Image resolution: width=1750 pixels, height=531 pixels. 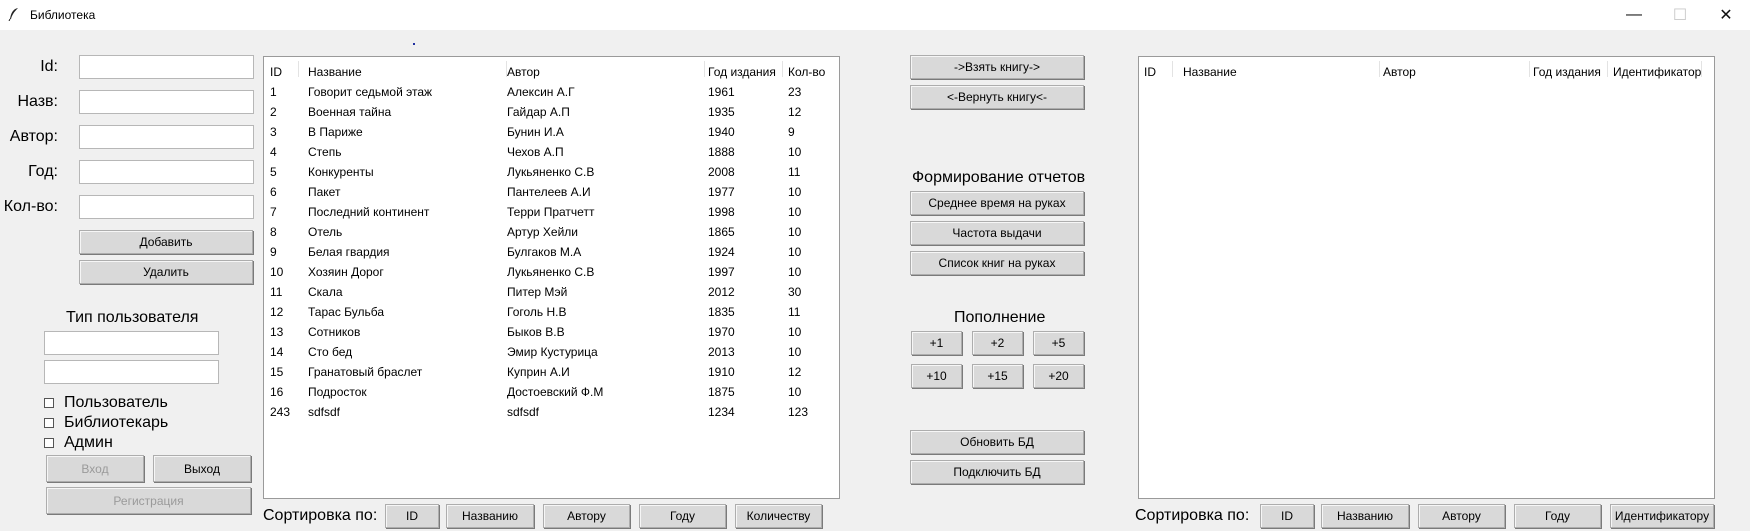 I want to click on table-row: 1 Говорит седьмой этаж Алексин А.Г 1961 23, so click(x=544, y=92).